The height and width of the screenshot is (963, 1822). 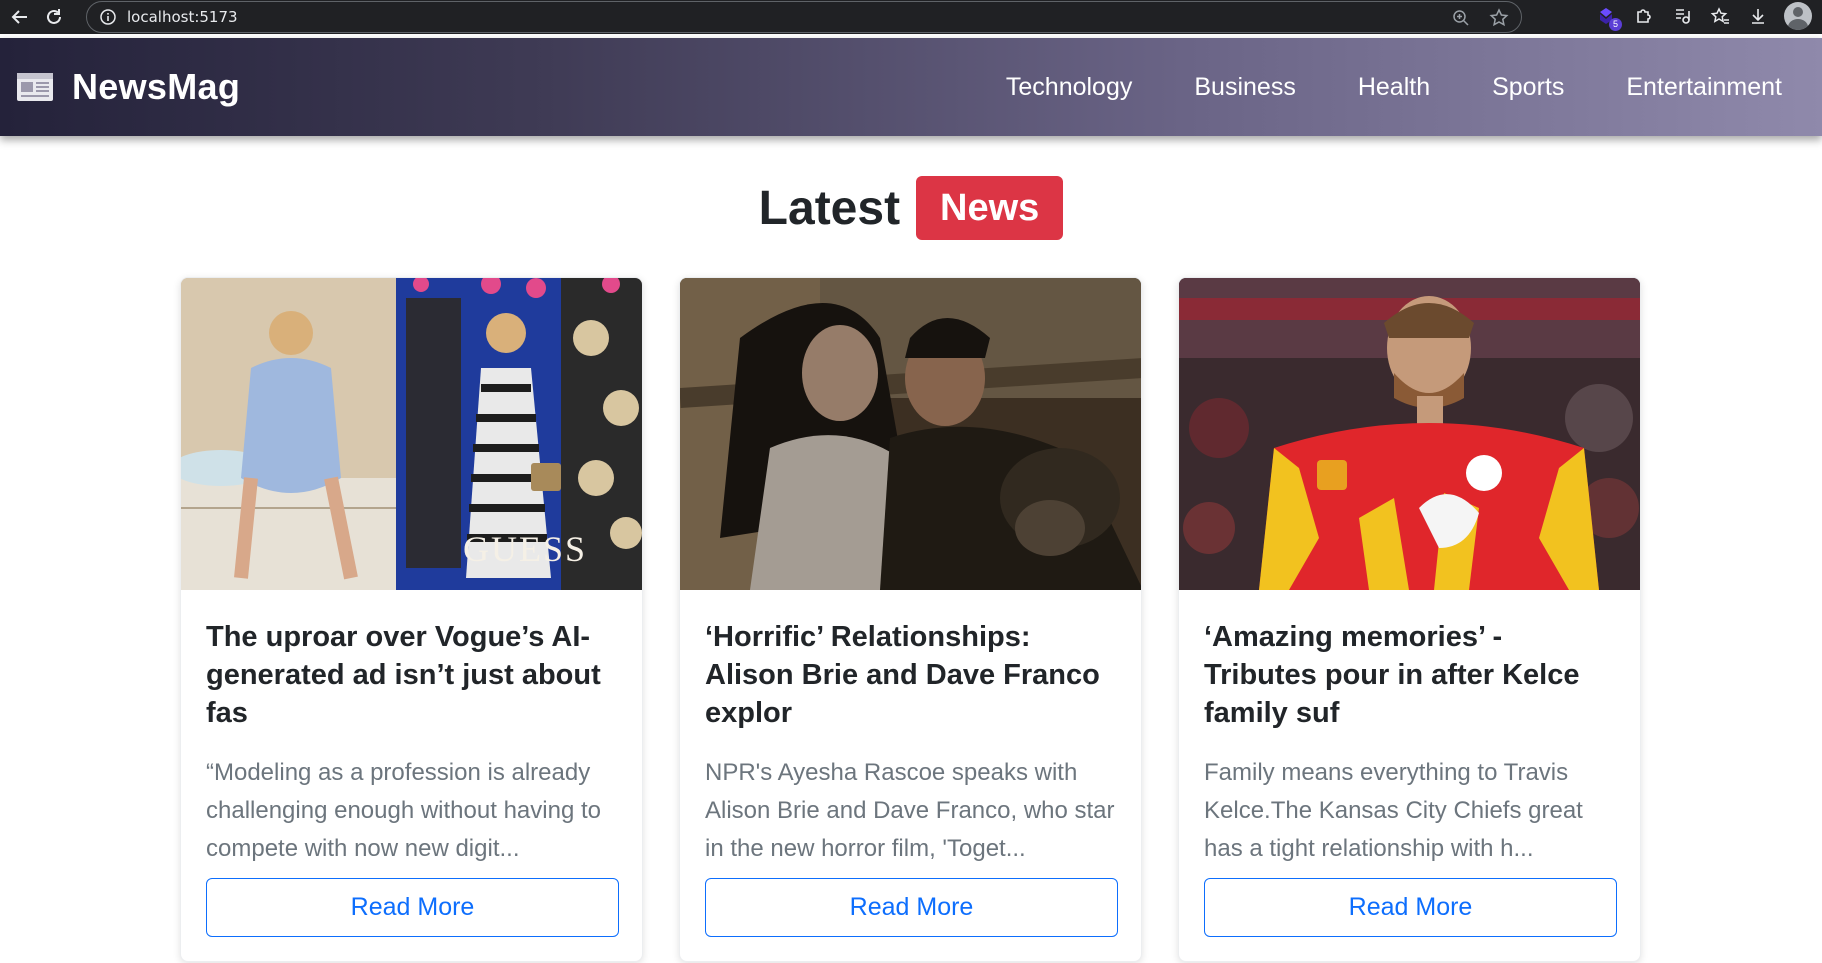 I want to click on url-text: localhost:5173, so click(x=182, y=17).